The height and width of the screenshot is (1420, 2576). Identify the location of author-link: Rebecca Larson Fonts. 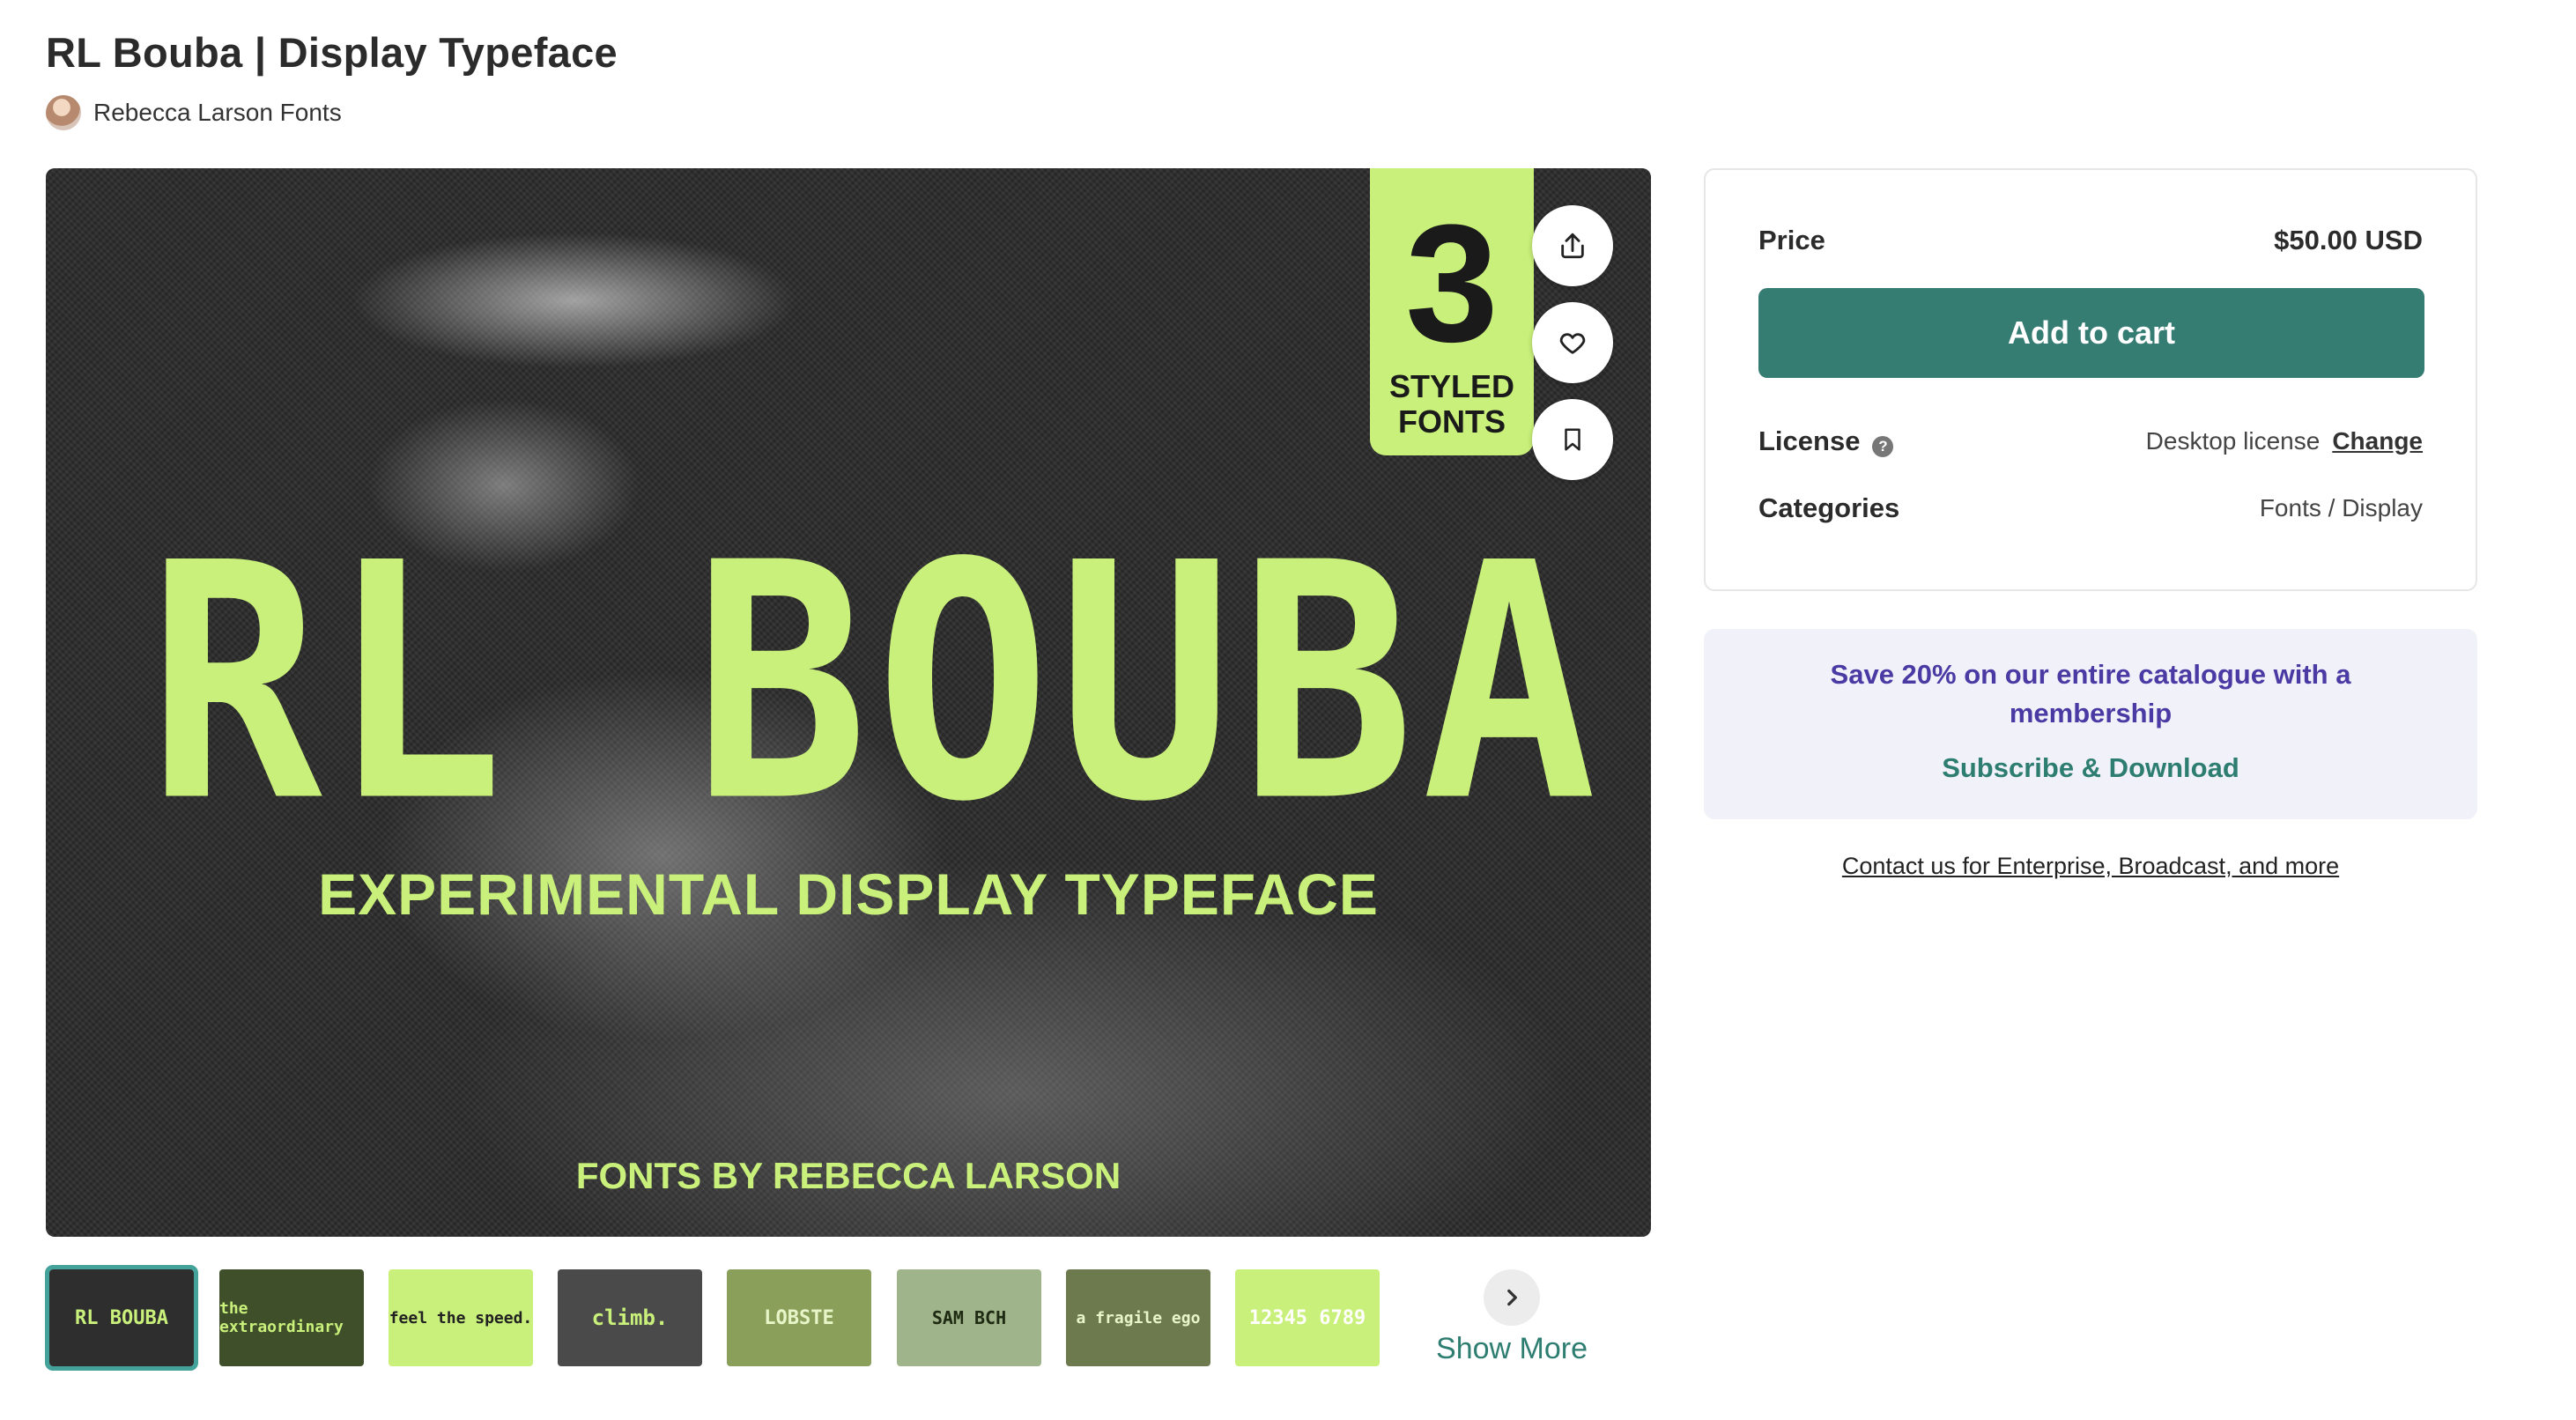
(194, 112).